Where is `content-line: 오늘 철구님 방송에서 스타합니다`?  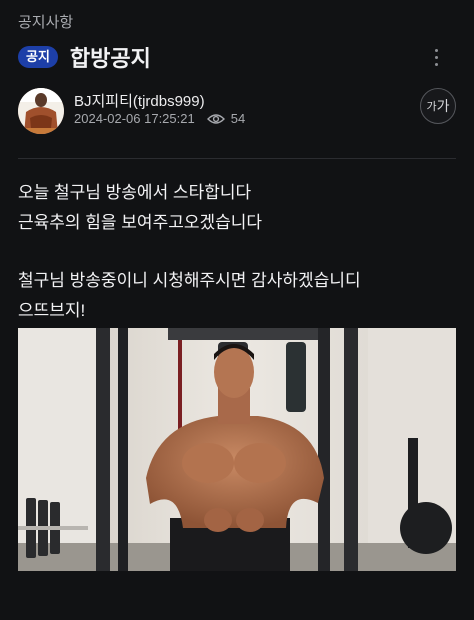
content-line: 오늘 철구님 방송에서 스타합니다 is located at coordinates (135, 192).